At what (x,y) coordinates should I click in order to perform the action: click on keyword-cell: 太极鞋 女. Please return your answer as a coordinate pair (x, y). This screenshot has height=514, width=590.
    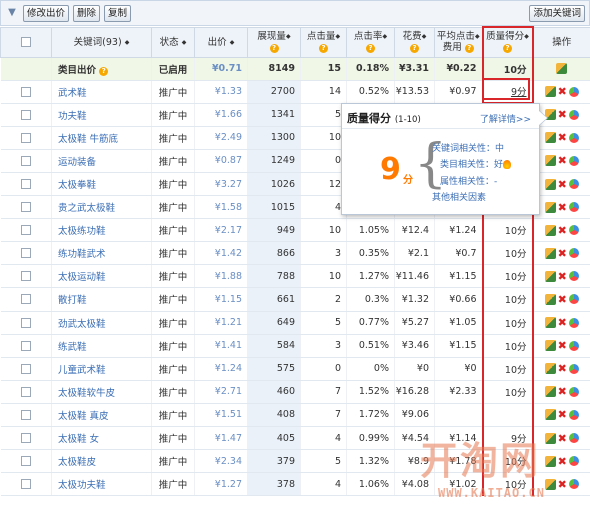
    Looking at the image, I should click on (101, 438).